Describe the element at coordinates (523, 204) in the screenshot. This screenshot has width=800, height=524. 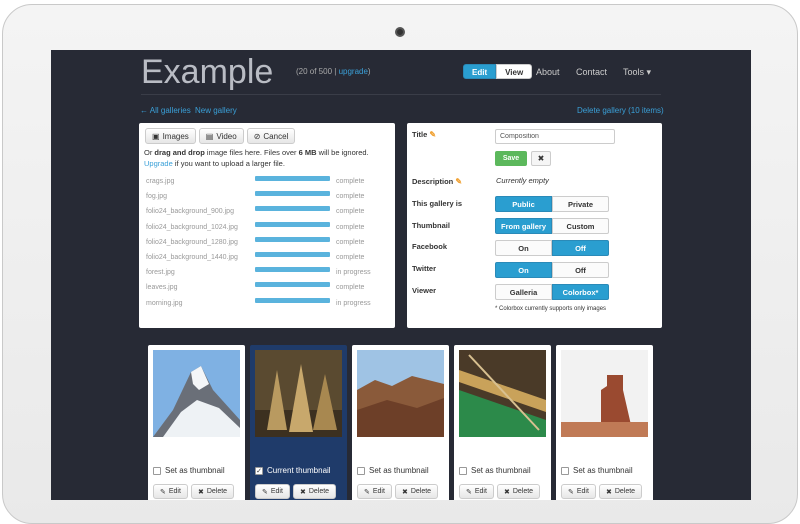
I see `gallery-is-option: Public` at that location.